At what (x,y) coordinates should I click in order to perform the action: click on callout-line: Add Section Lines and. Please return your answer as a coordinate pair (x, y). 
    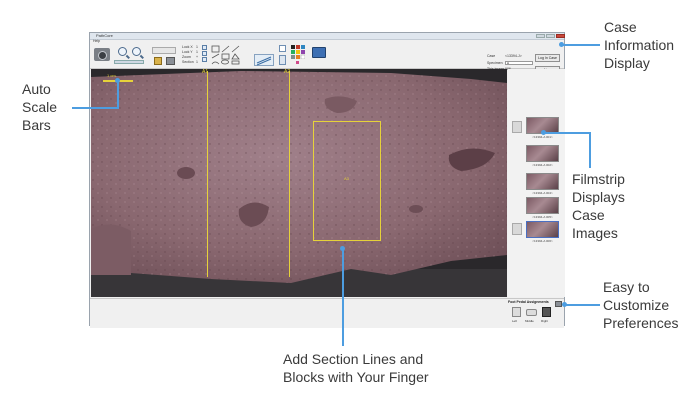
    Looking at the image, I should click on (353, 359).